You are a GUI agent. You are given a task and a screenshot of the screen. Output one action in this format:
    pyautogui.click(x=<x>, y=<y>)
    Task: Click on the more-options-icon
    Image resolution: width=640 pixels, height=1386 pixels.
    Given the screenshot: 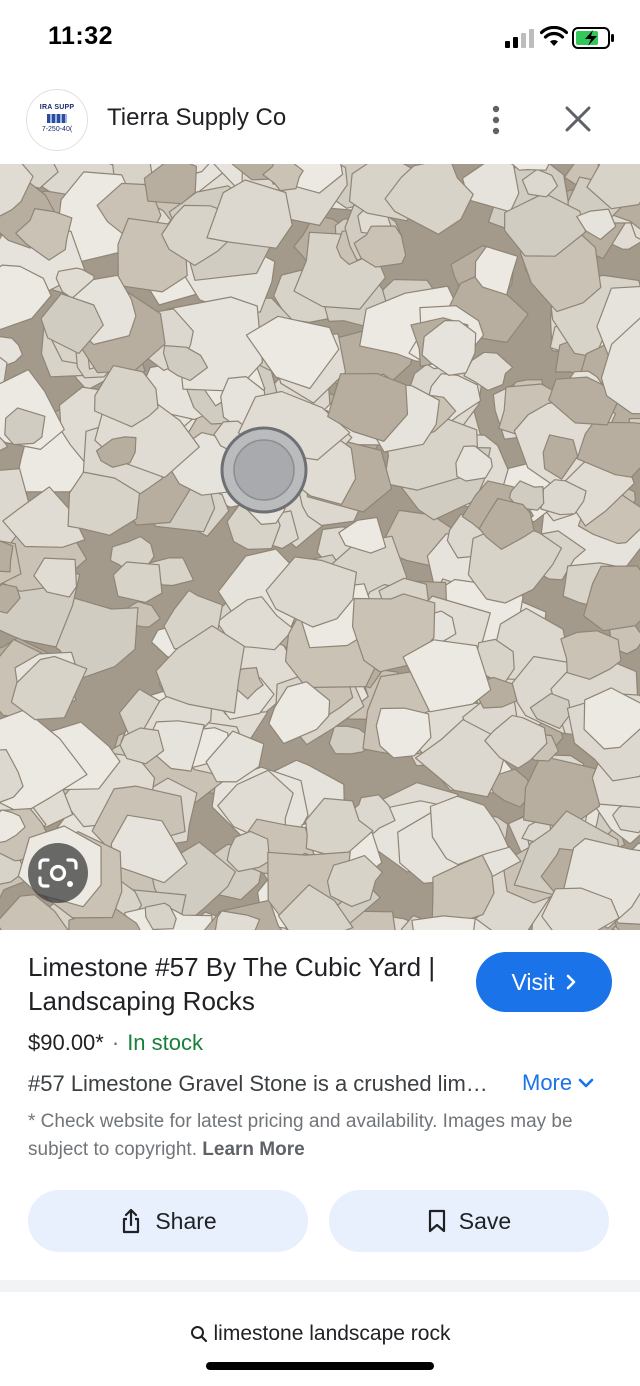 What is the action you would take?
    pyautogui.click(x=496, y=120)
    